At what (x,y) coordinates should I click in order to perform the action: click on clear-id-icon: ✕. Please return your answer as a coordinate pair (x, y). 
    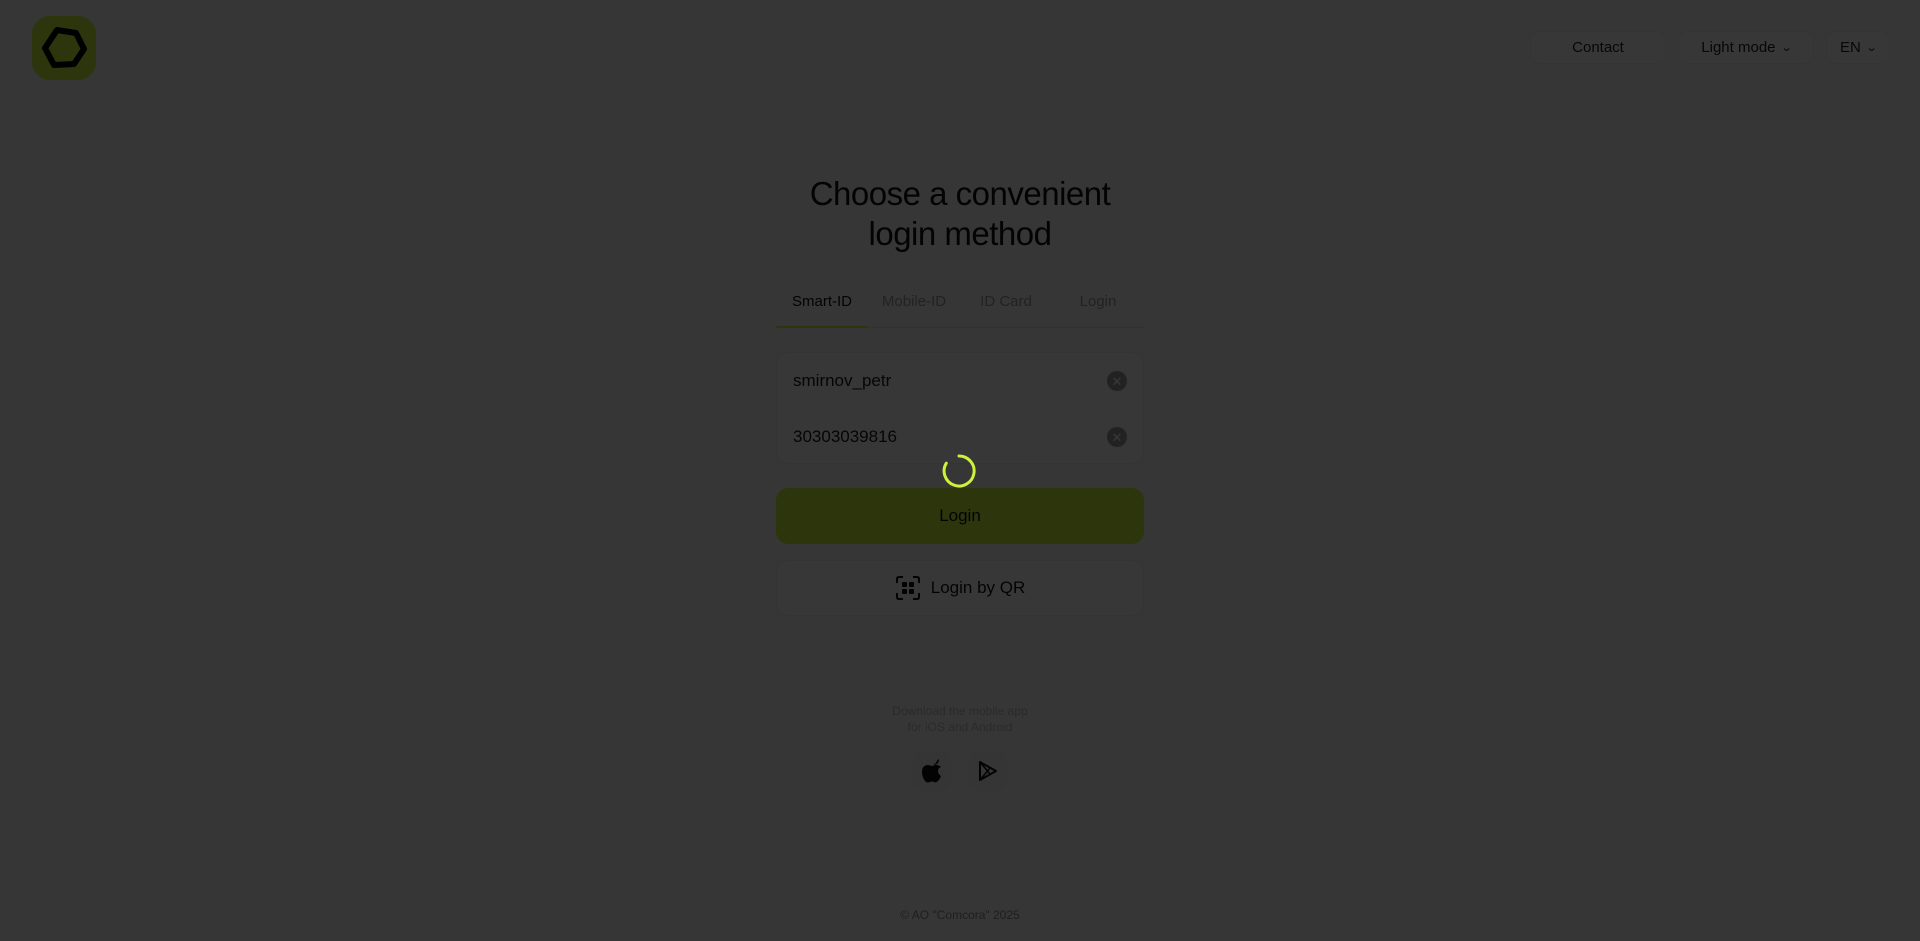
    Looking at the image, I should click on (1117, 437).